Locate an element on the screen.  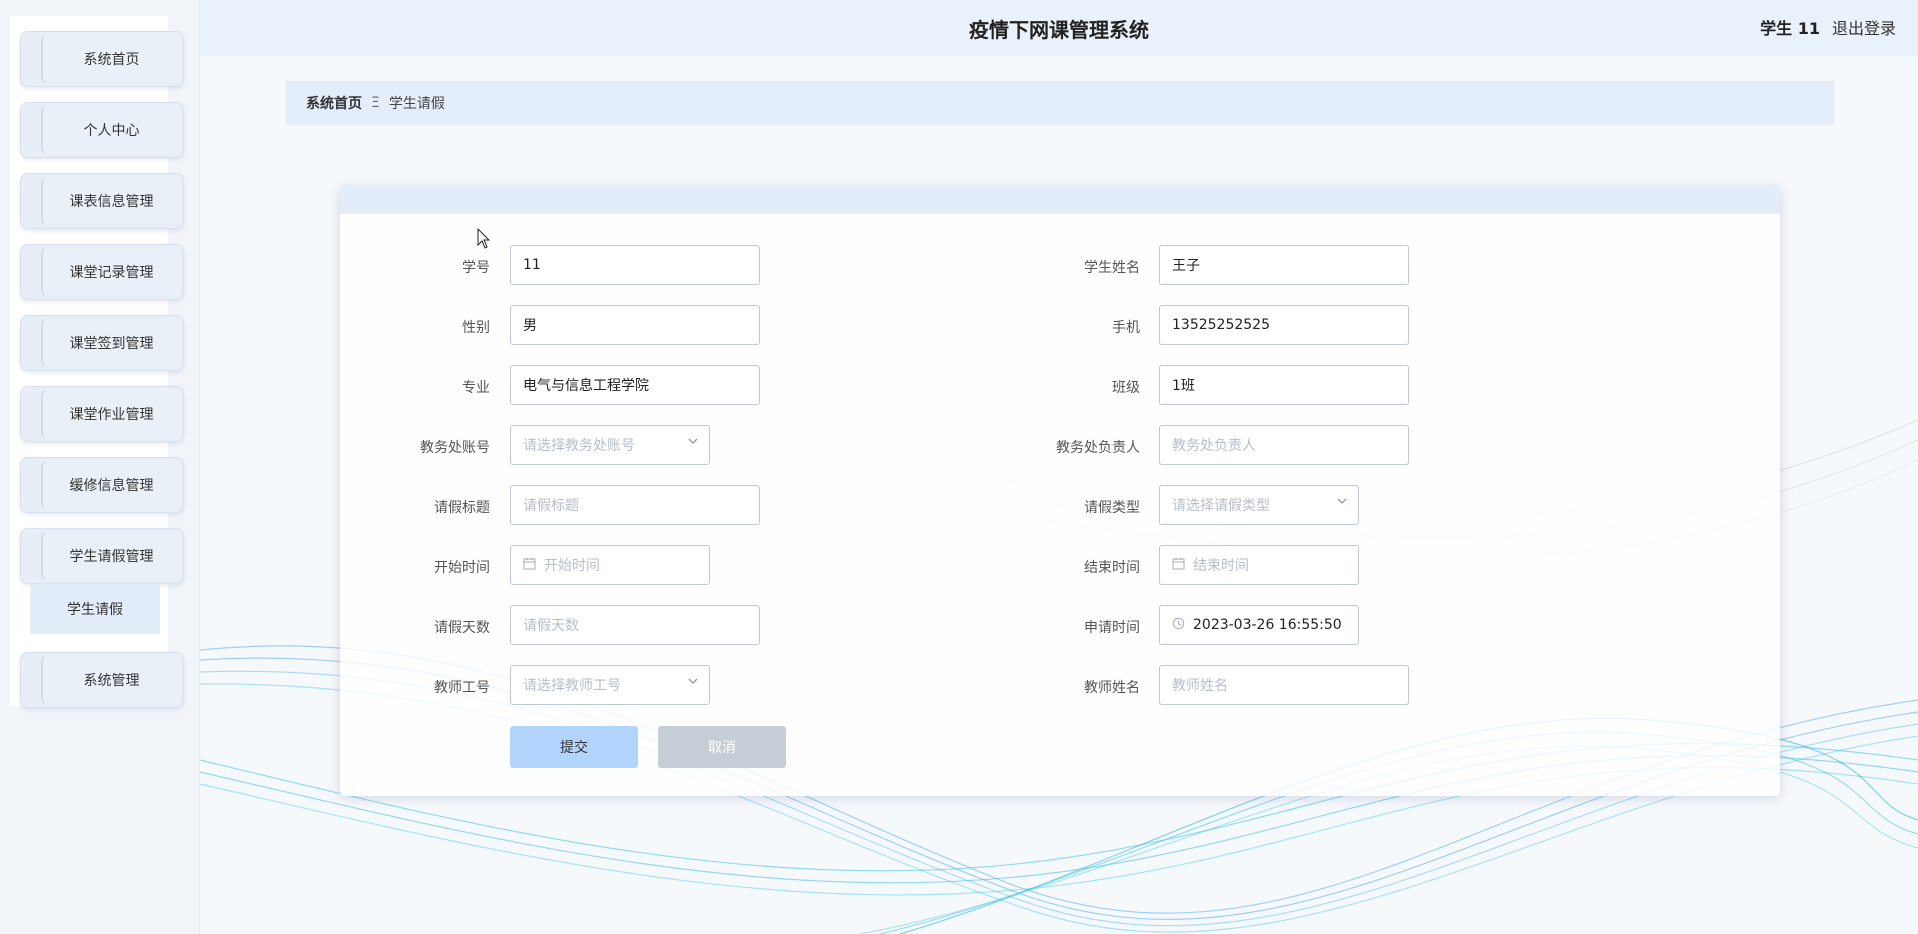
leave-days-placeholder: 请假天数 is located at coordinates (551, 626).